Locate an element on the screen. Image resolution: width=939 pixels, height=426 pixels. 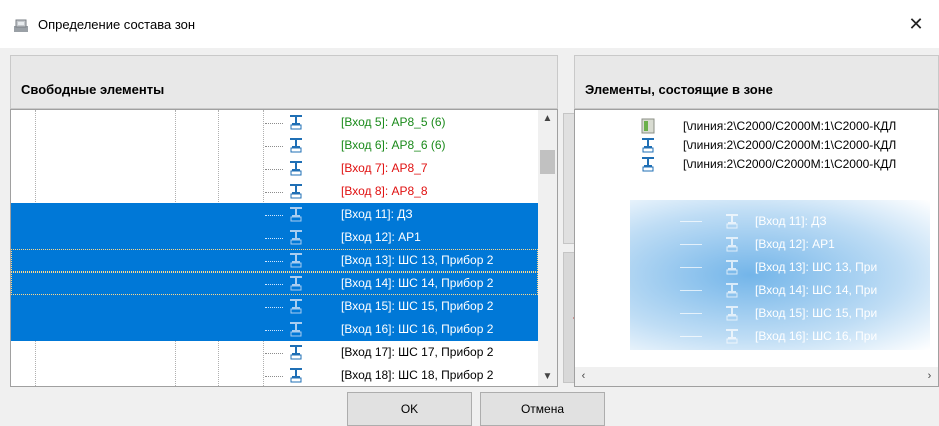
list-item: [Вход 7]: АР8_7 is located at coordinates (274, 168).